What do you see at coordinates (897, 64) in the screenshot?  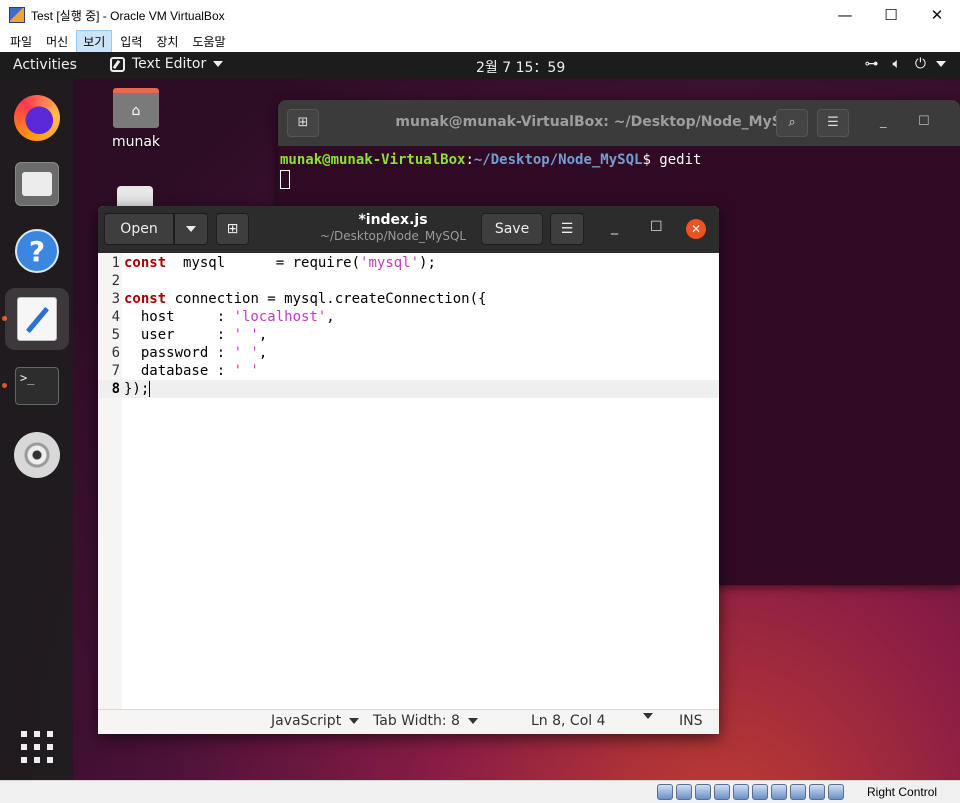 I see `volume-icon: 🔈︎` at bounding box center [897, 64].